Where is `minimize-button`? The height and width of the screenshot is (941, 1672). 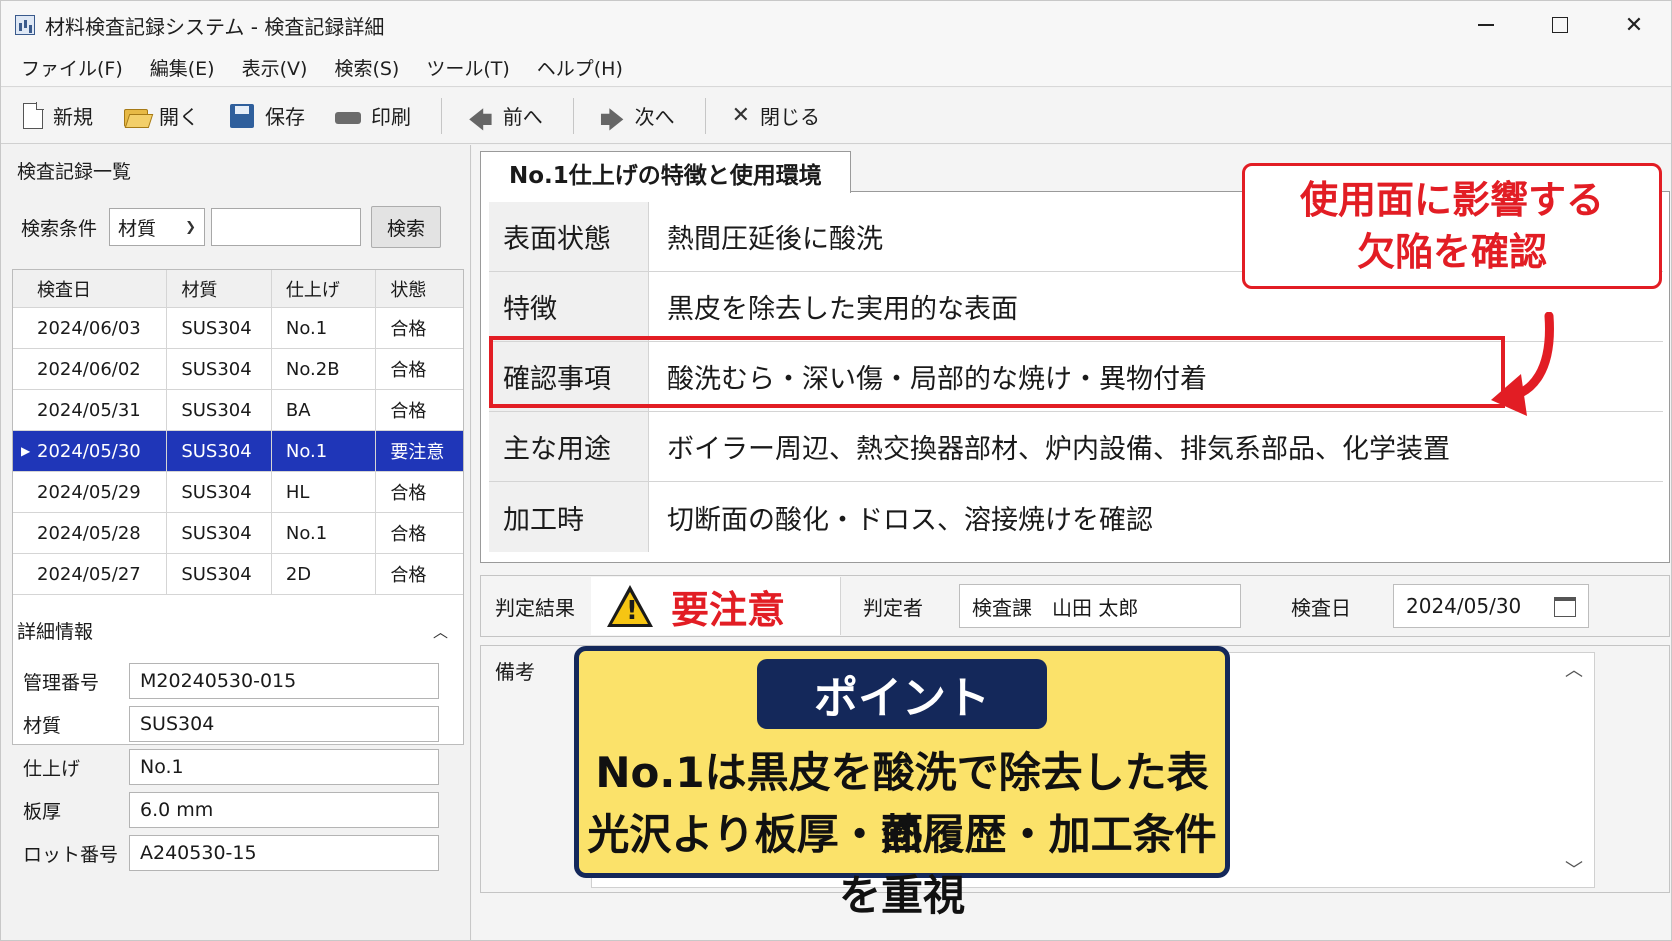 minimize-button is located at coordinates (1486, 25).